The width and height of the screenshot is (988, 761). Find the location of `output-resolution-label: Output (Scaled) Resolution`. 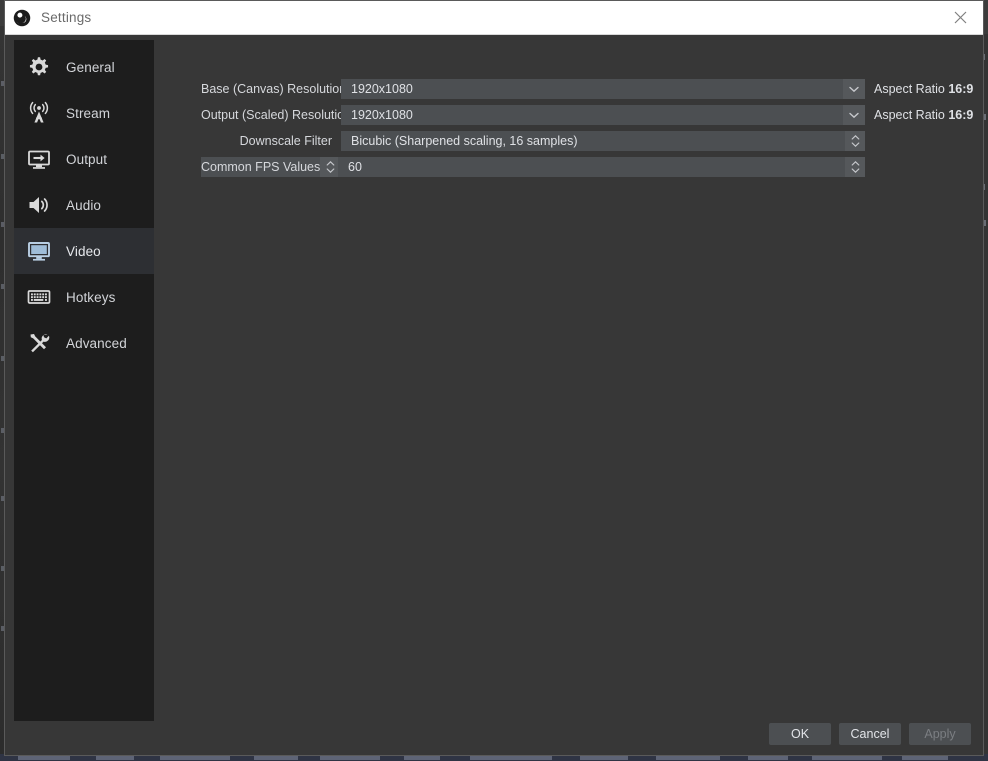

output-resolution-label: Output (Scaled) Resolution is located at coordinates (276, 115).